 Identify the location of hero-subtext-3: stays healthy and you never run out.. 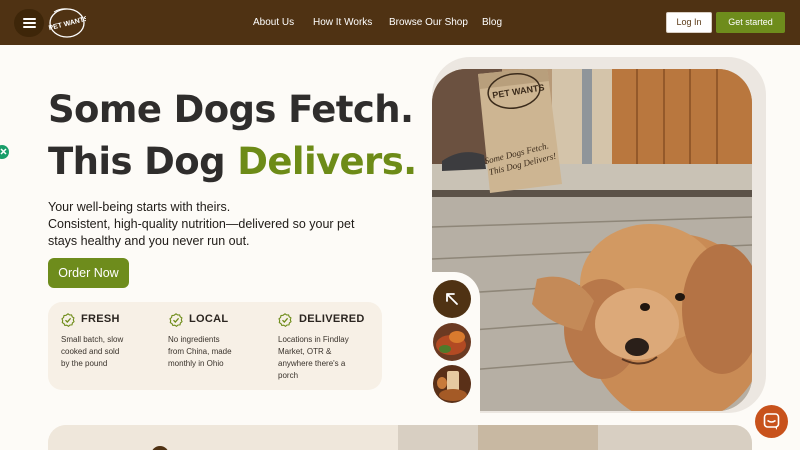
(149, 241).